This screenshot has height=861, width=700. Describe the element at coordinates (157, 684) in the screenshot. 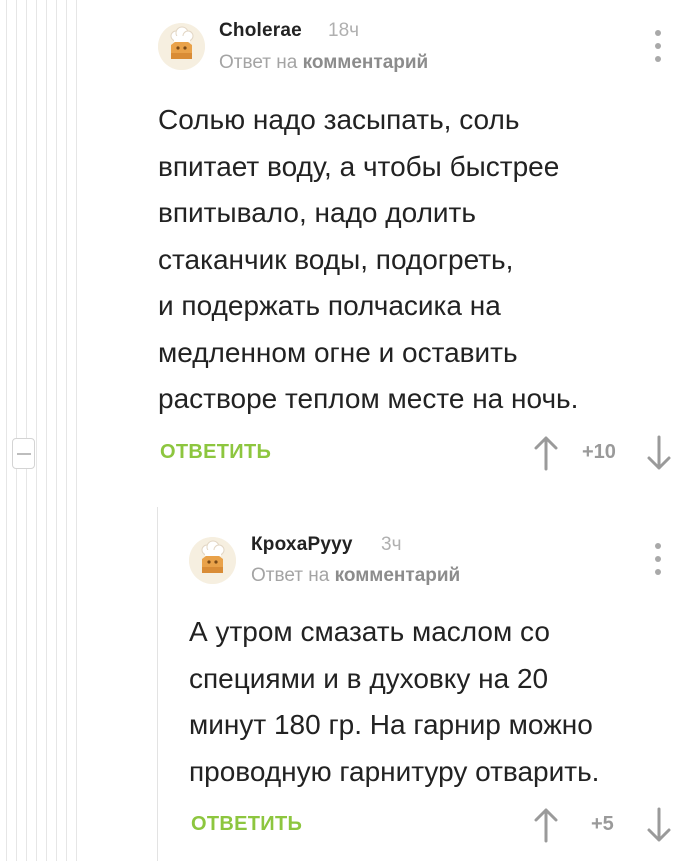

I see `reply-thread-line` at that location.